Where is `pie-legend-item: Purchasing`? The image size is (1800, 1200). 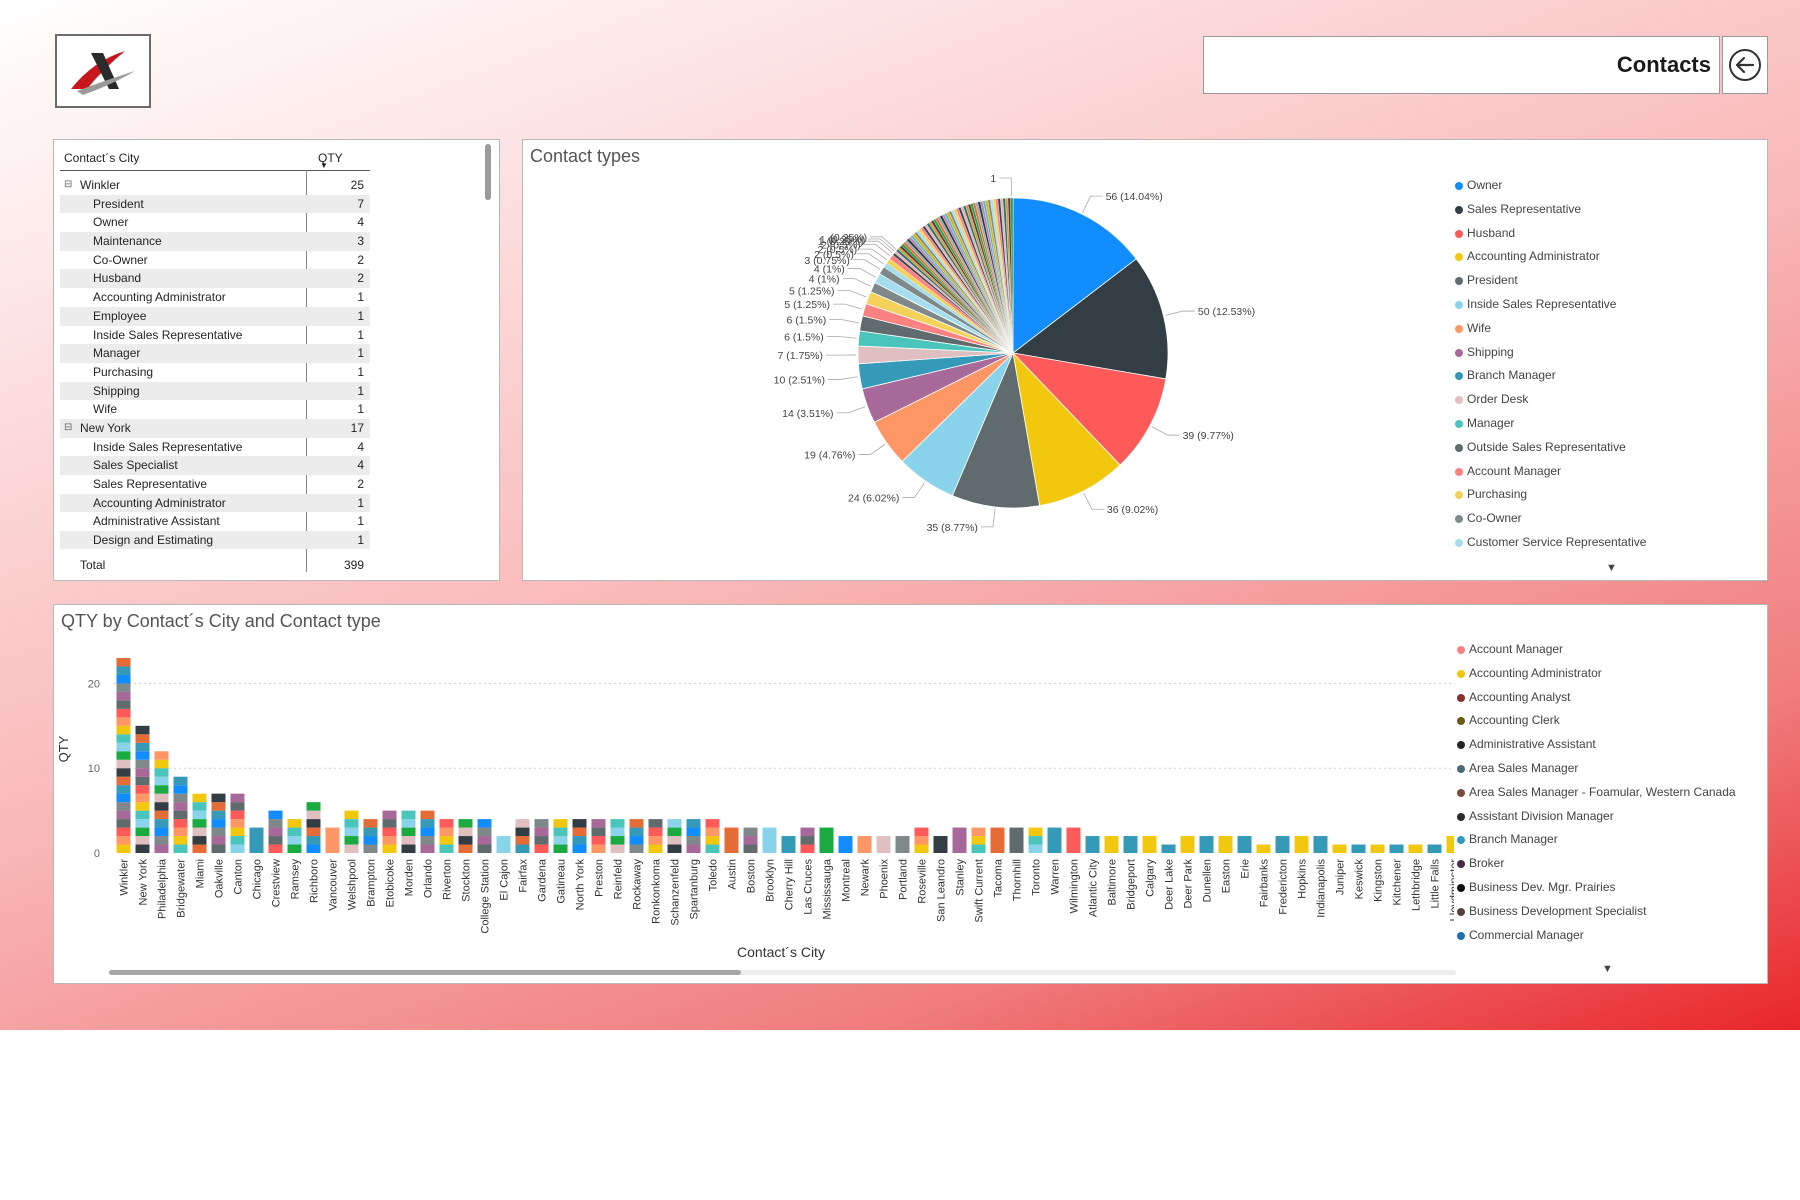
pie-legend-item: Purchasing is located at coordinates (1605, 495).